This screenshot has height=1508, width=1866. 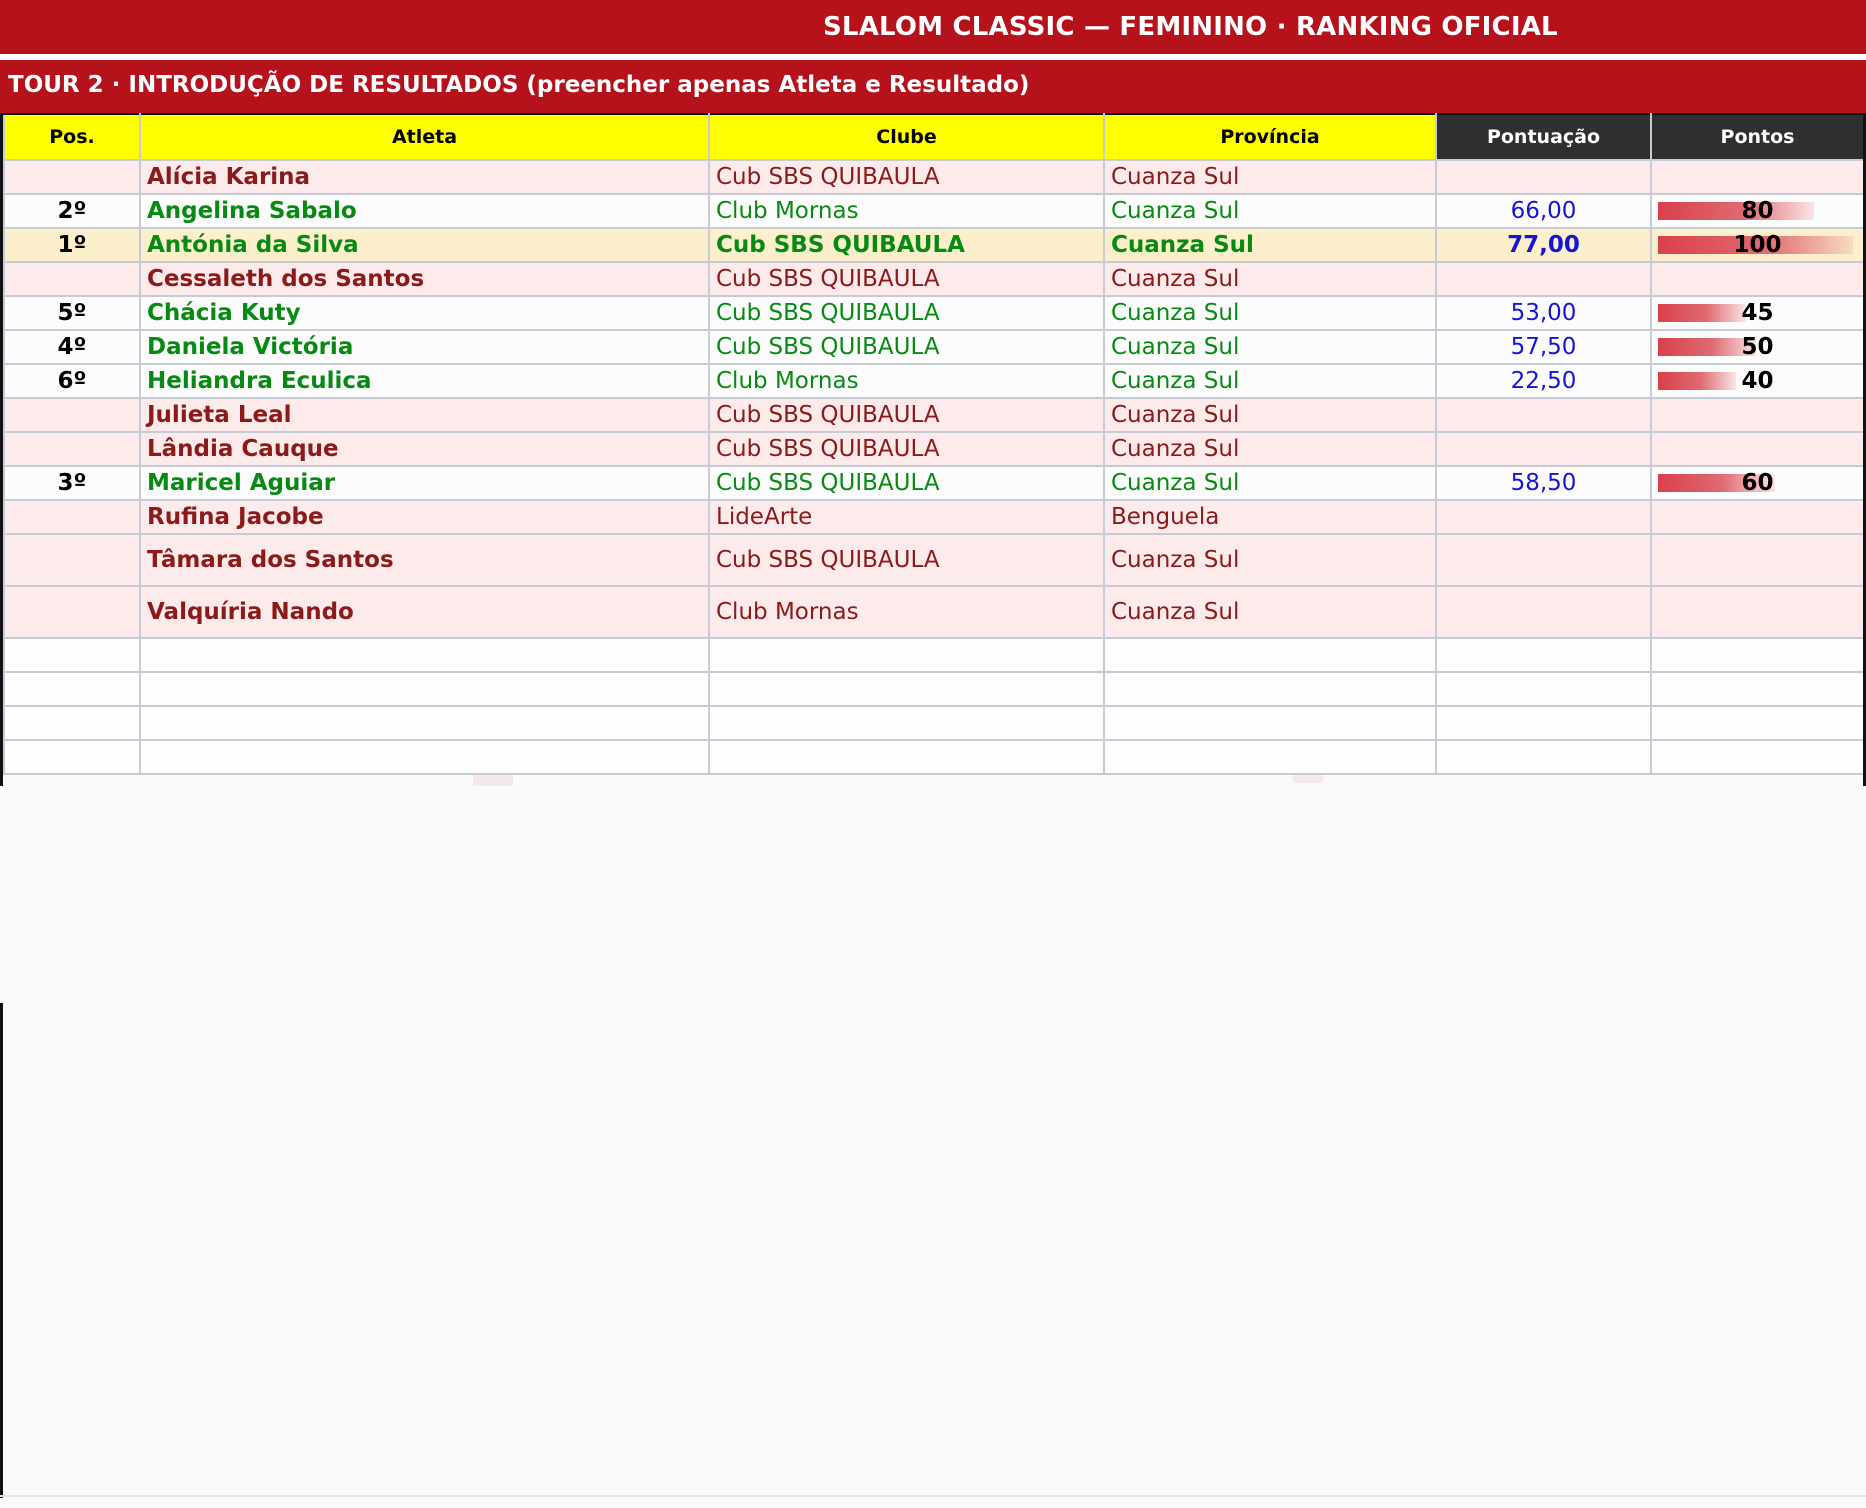 I want to click on pos-cell: 3º, so click(x=72, y=483).